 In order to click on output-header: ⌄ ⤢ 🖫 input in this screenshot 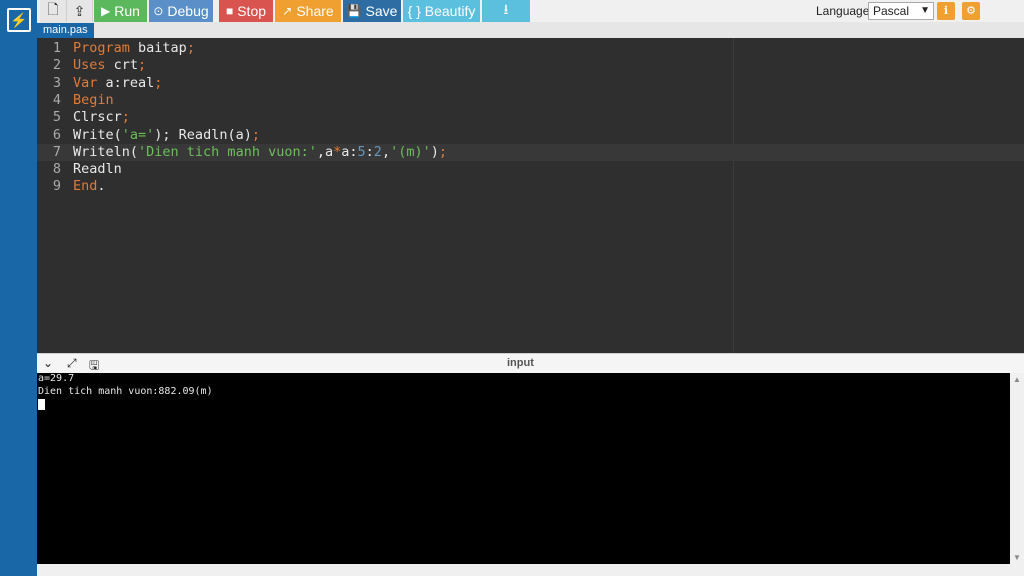, I will do `click(530, 363)`.